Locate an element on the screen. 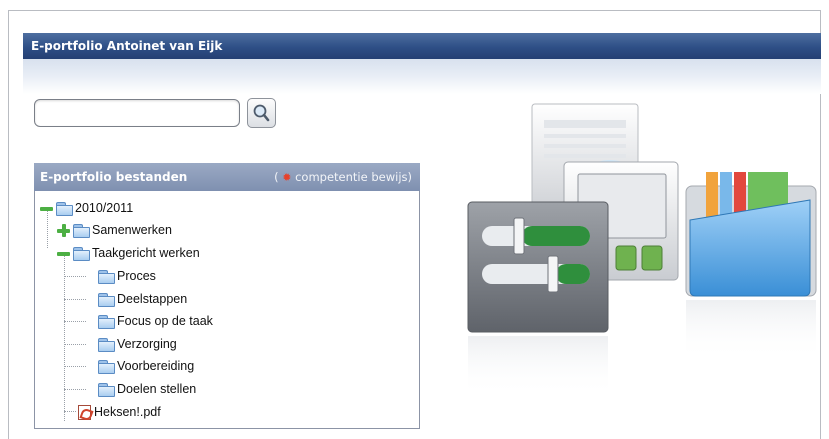  tree-item-2010-2011: 2010/2011 is located at coordinates (86, 208).